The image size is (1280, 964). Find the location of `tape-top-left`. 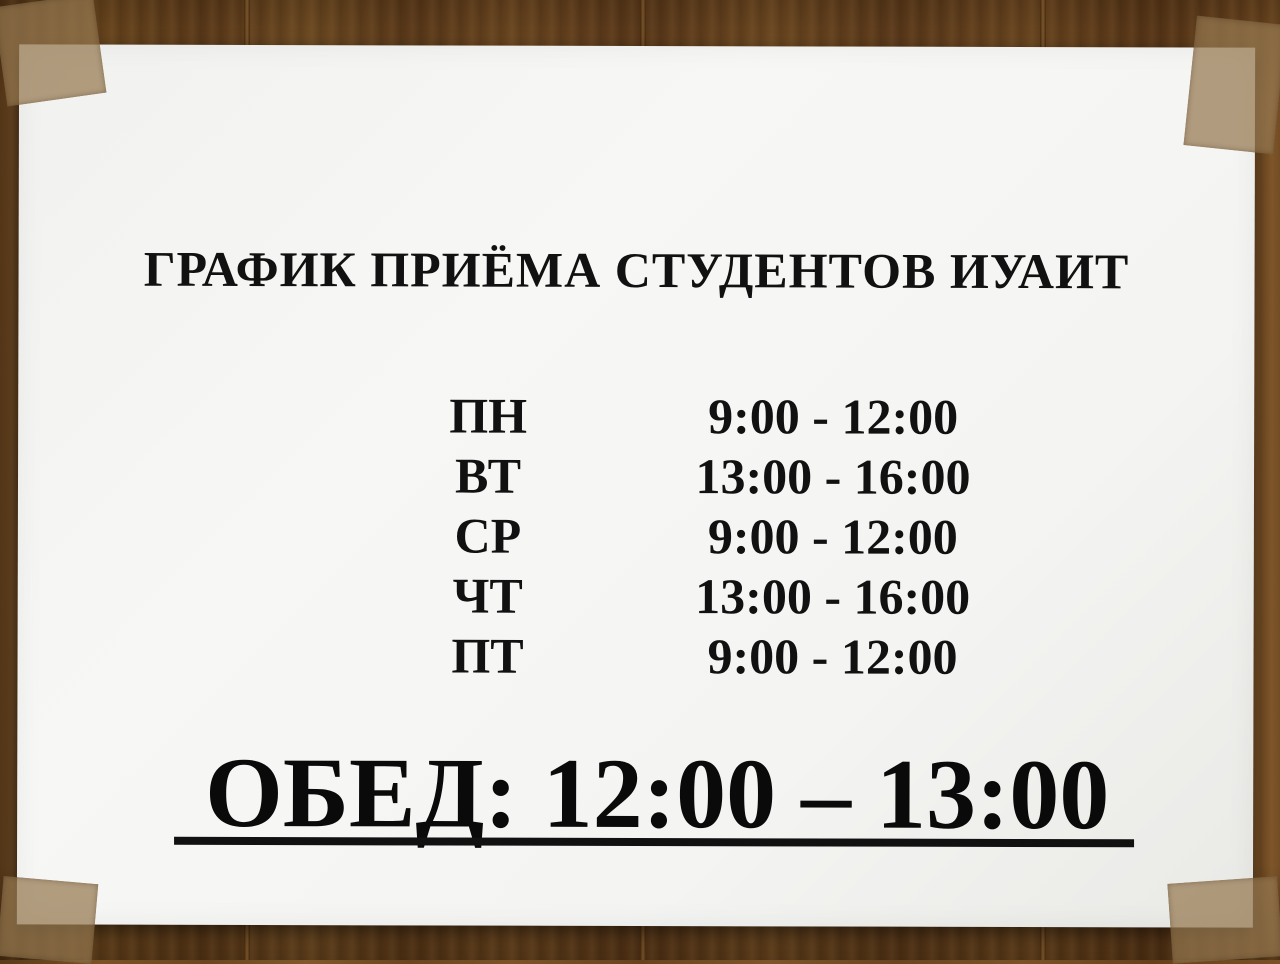

tape-top-left is located at coordinates (53, 53).